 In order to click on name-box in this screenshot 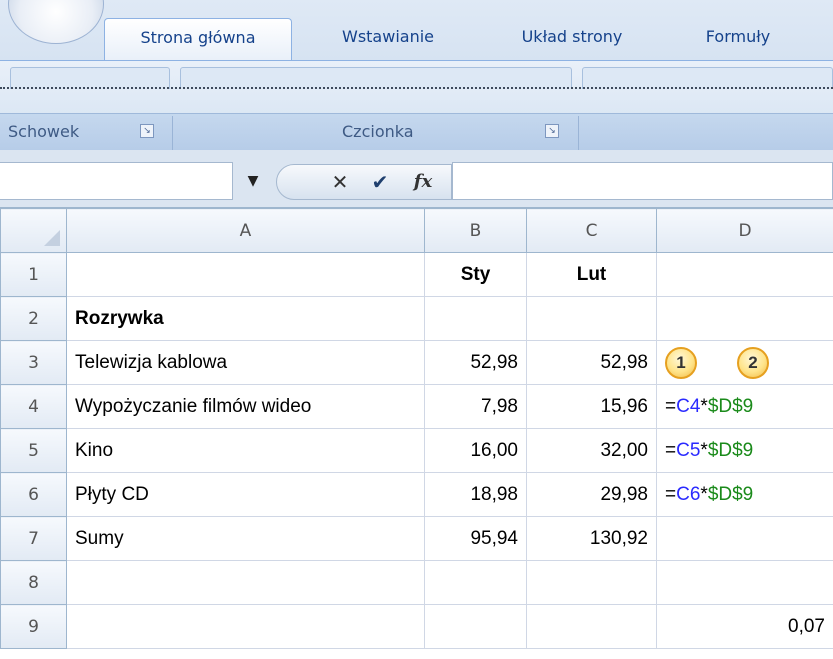, I will do `click(116, 181)`.